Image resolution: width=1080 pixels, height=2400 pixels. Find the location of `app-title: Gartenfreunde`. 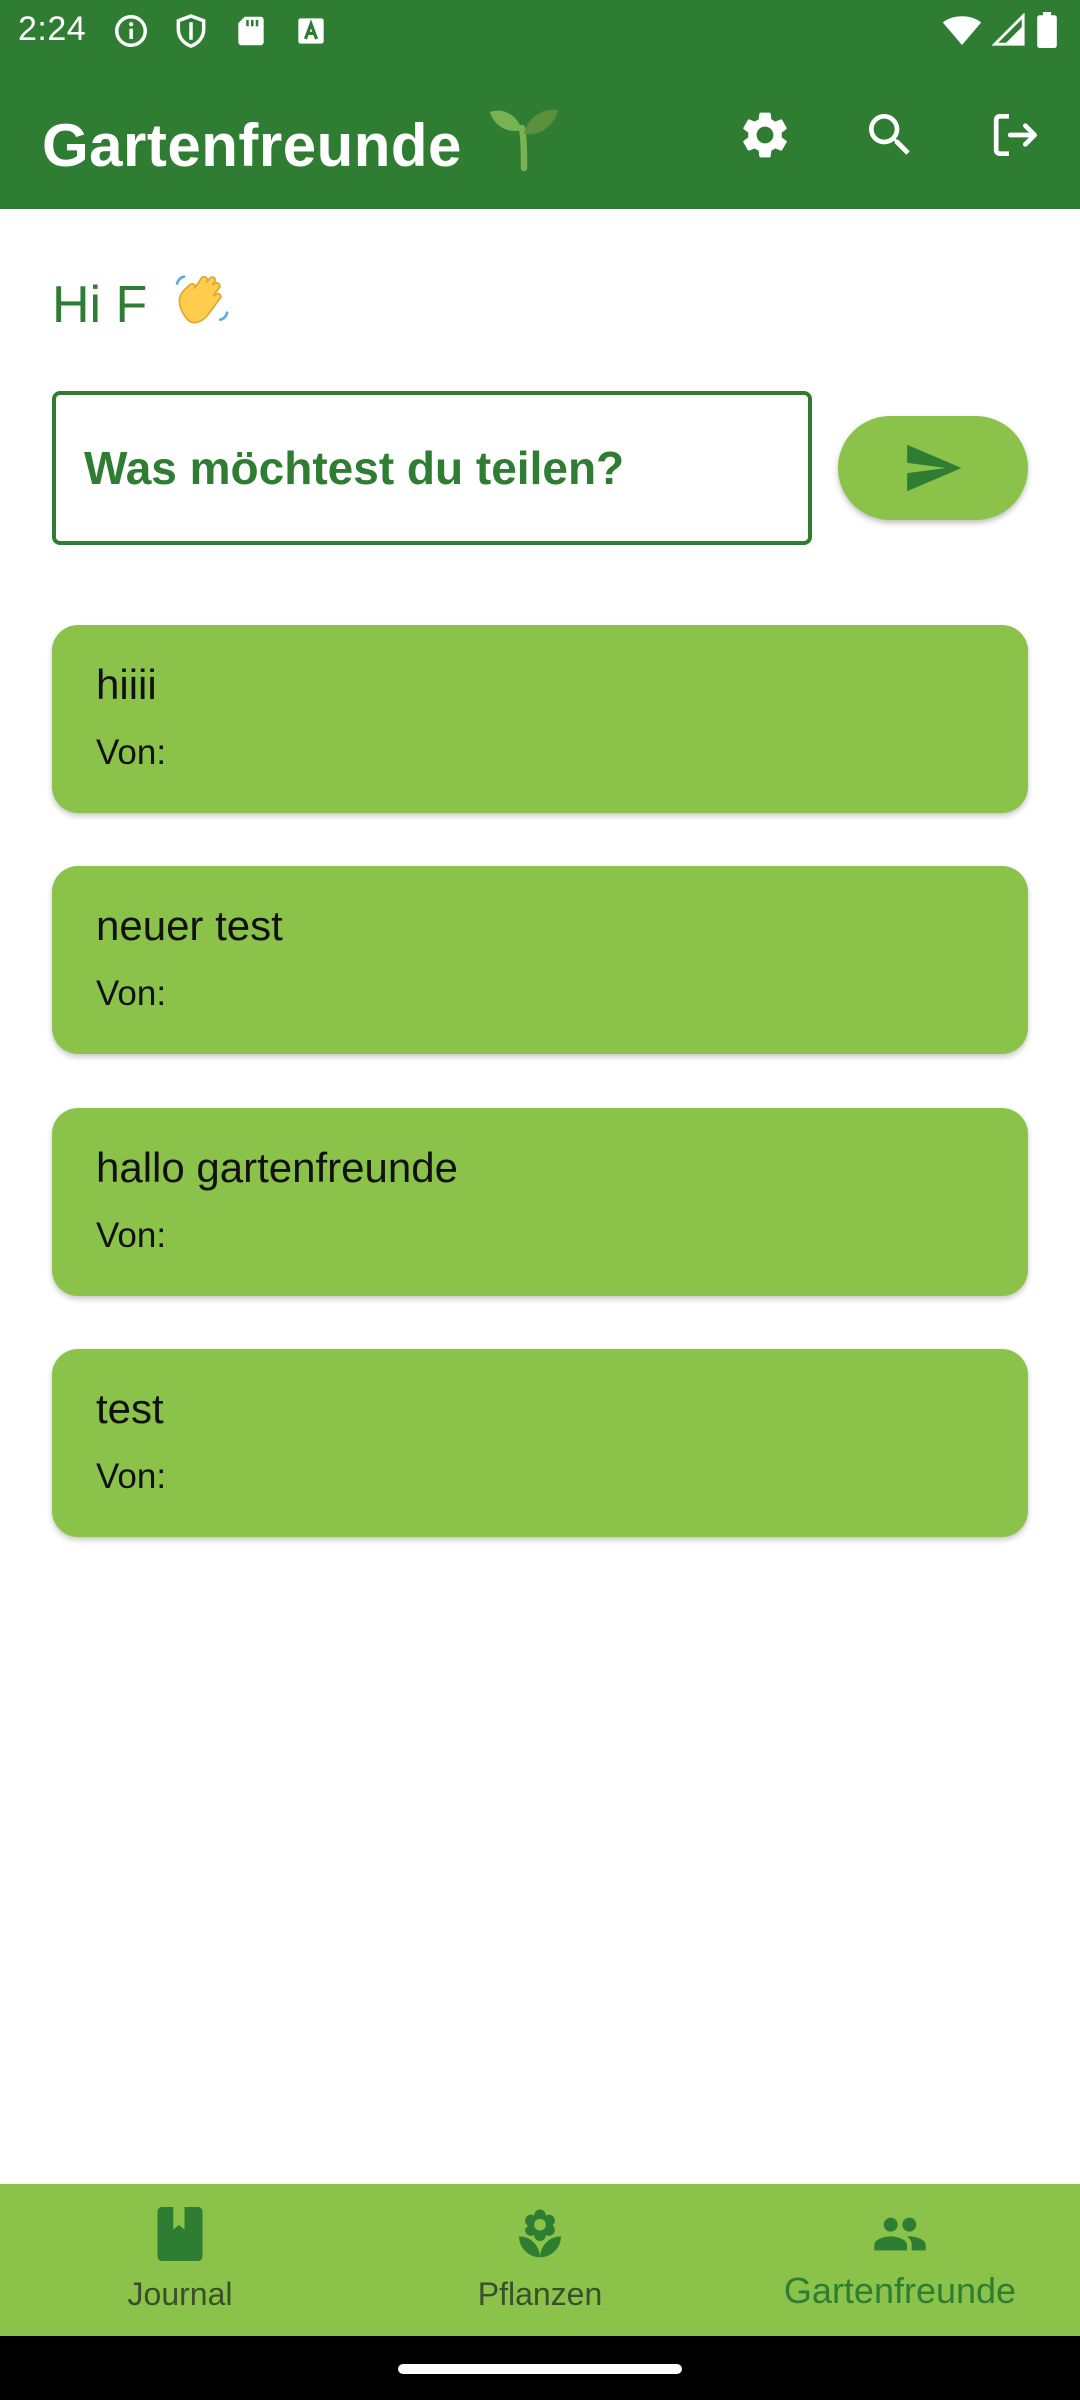

app-title: Gartenfreunde is located at coordinates (301, 143).